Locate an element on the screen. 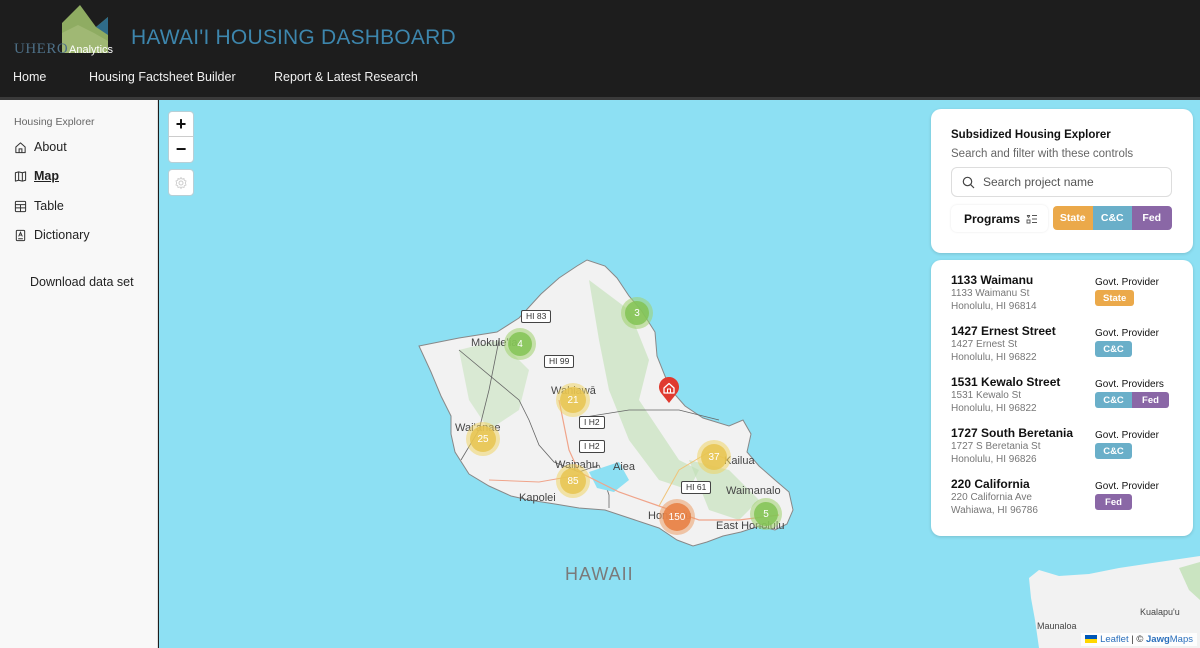 The height and width of the screenshot is (648, 1200). map-settings-button is located at coordinates (181, 182).